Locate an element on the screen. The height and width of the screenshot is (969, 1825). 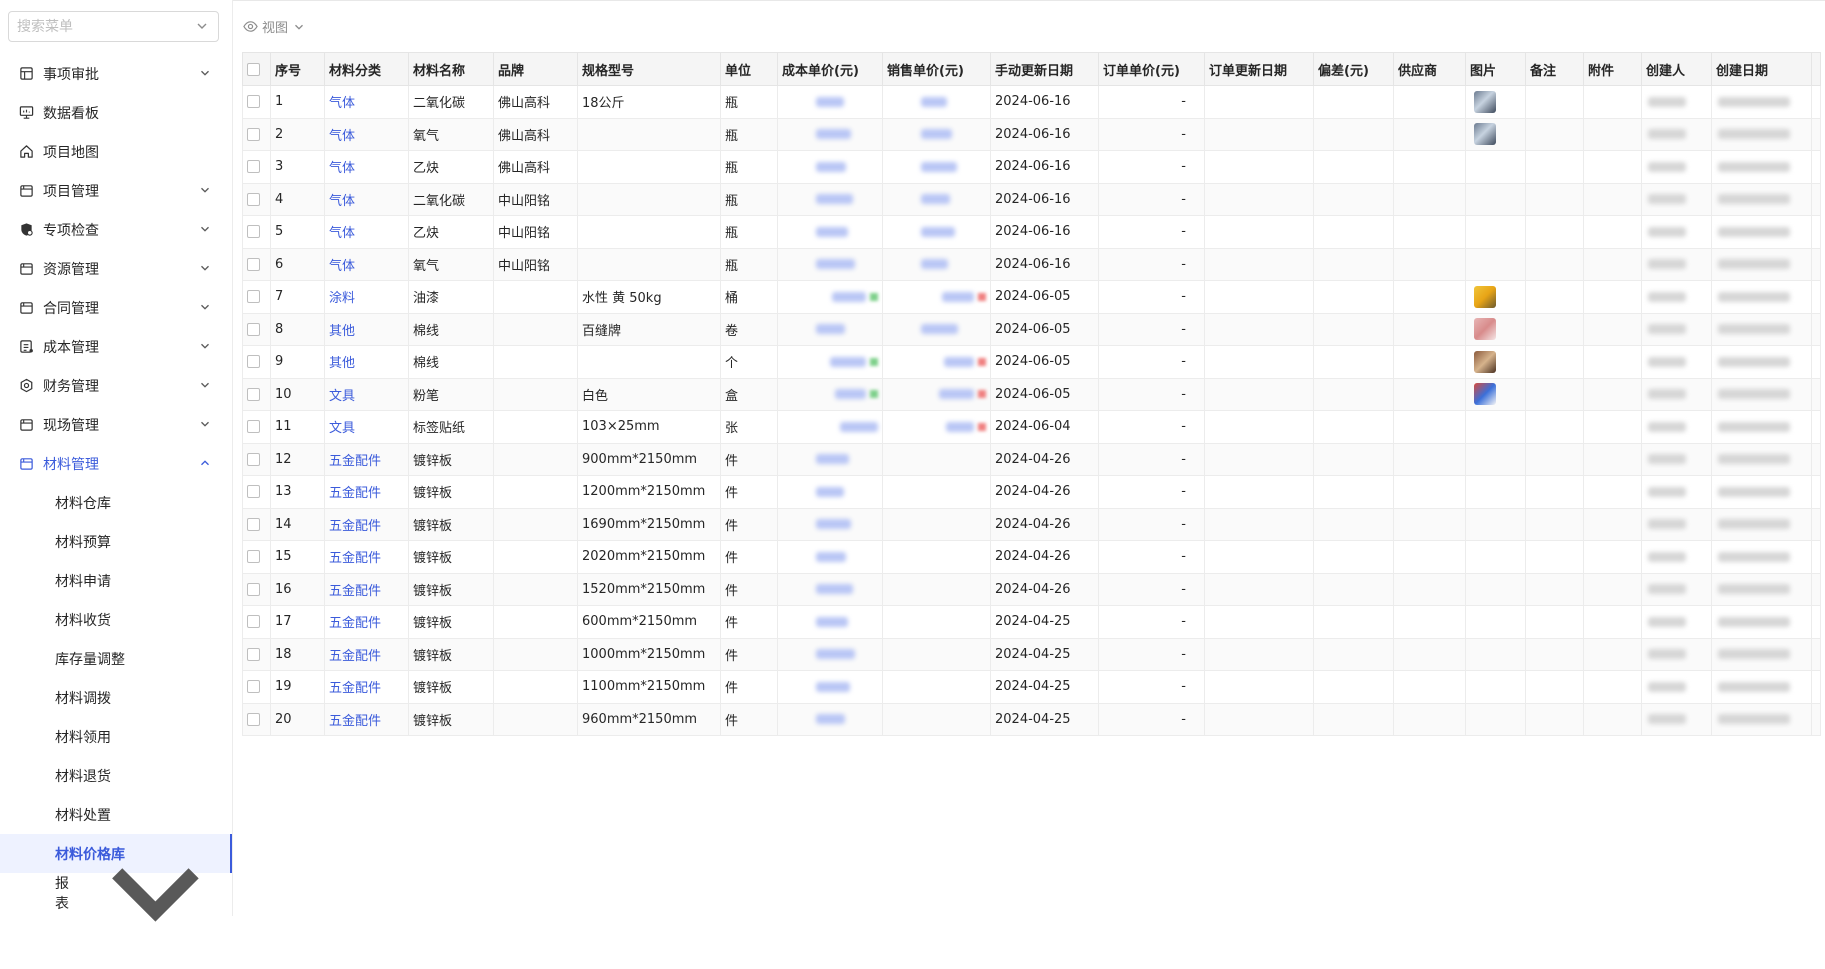
column-header: 创建人 is located at coordinates (1676, 69).